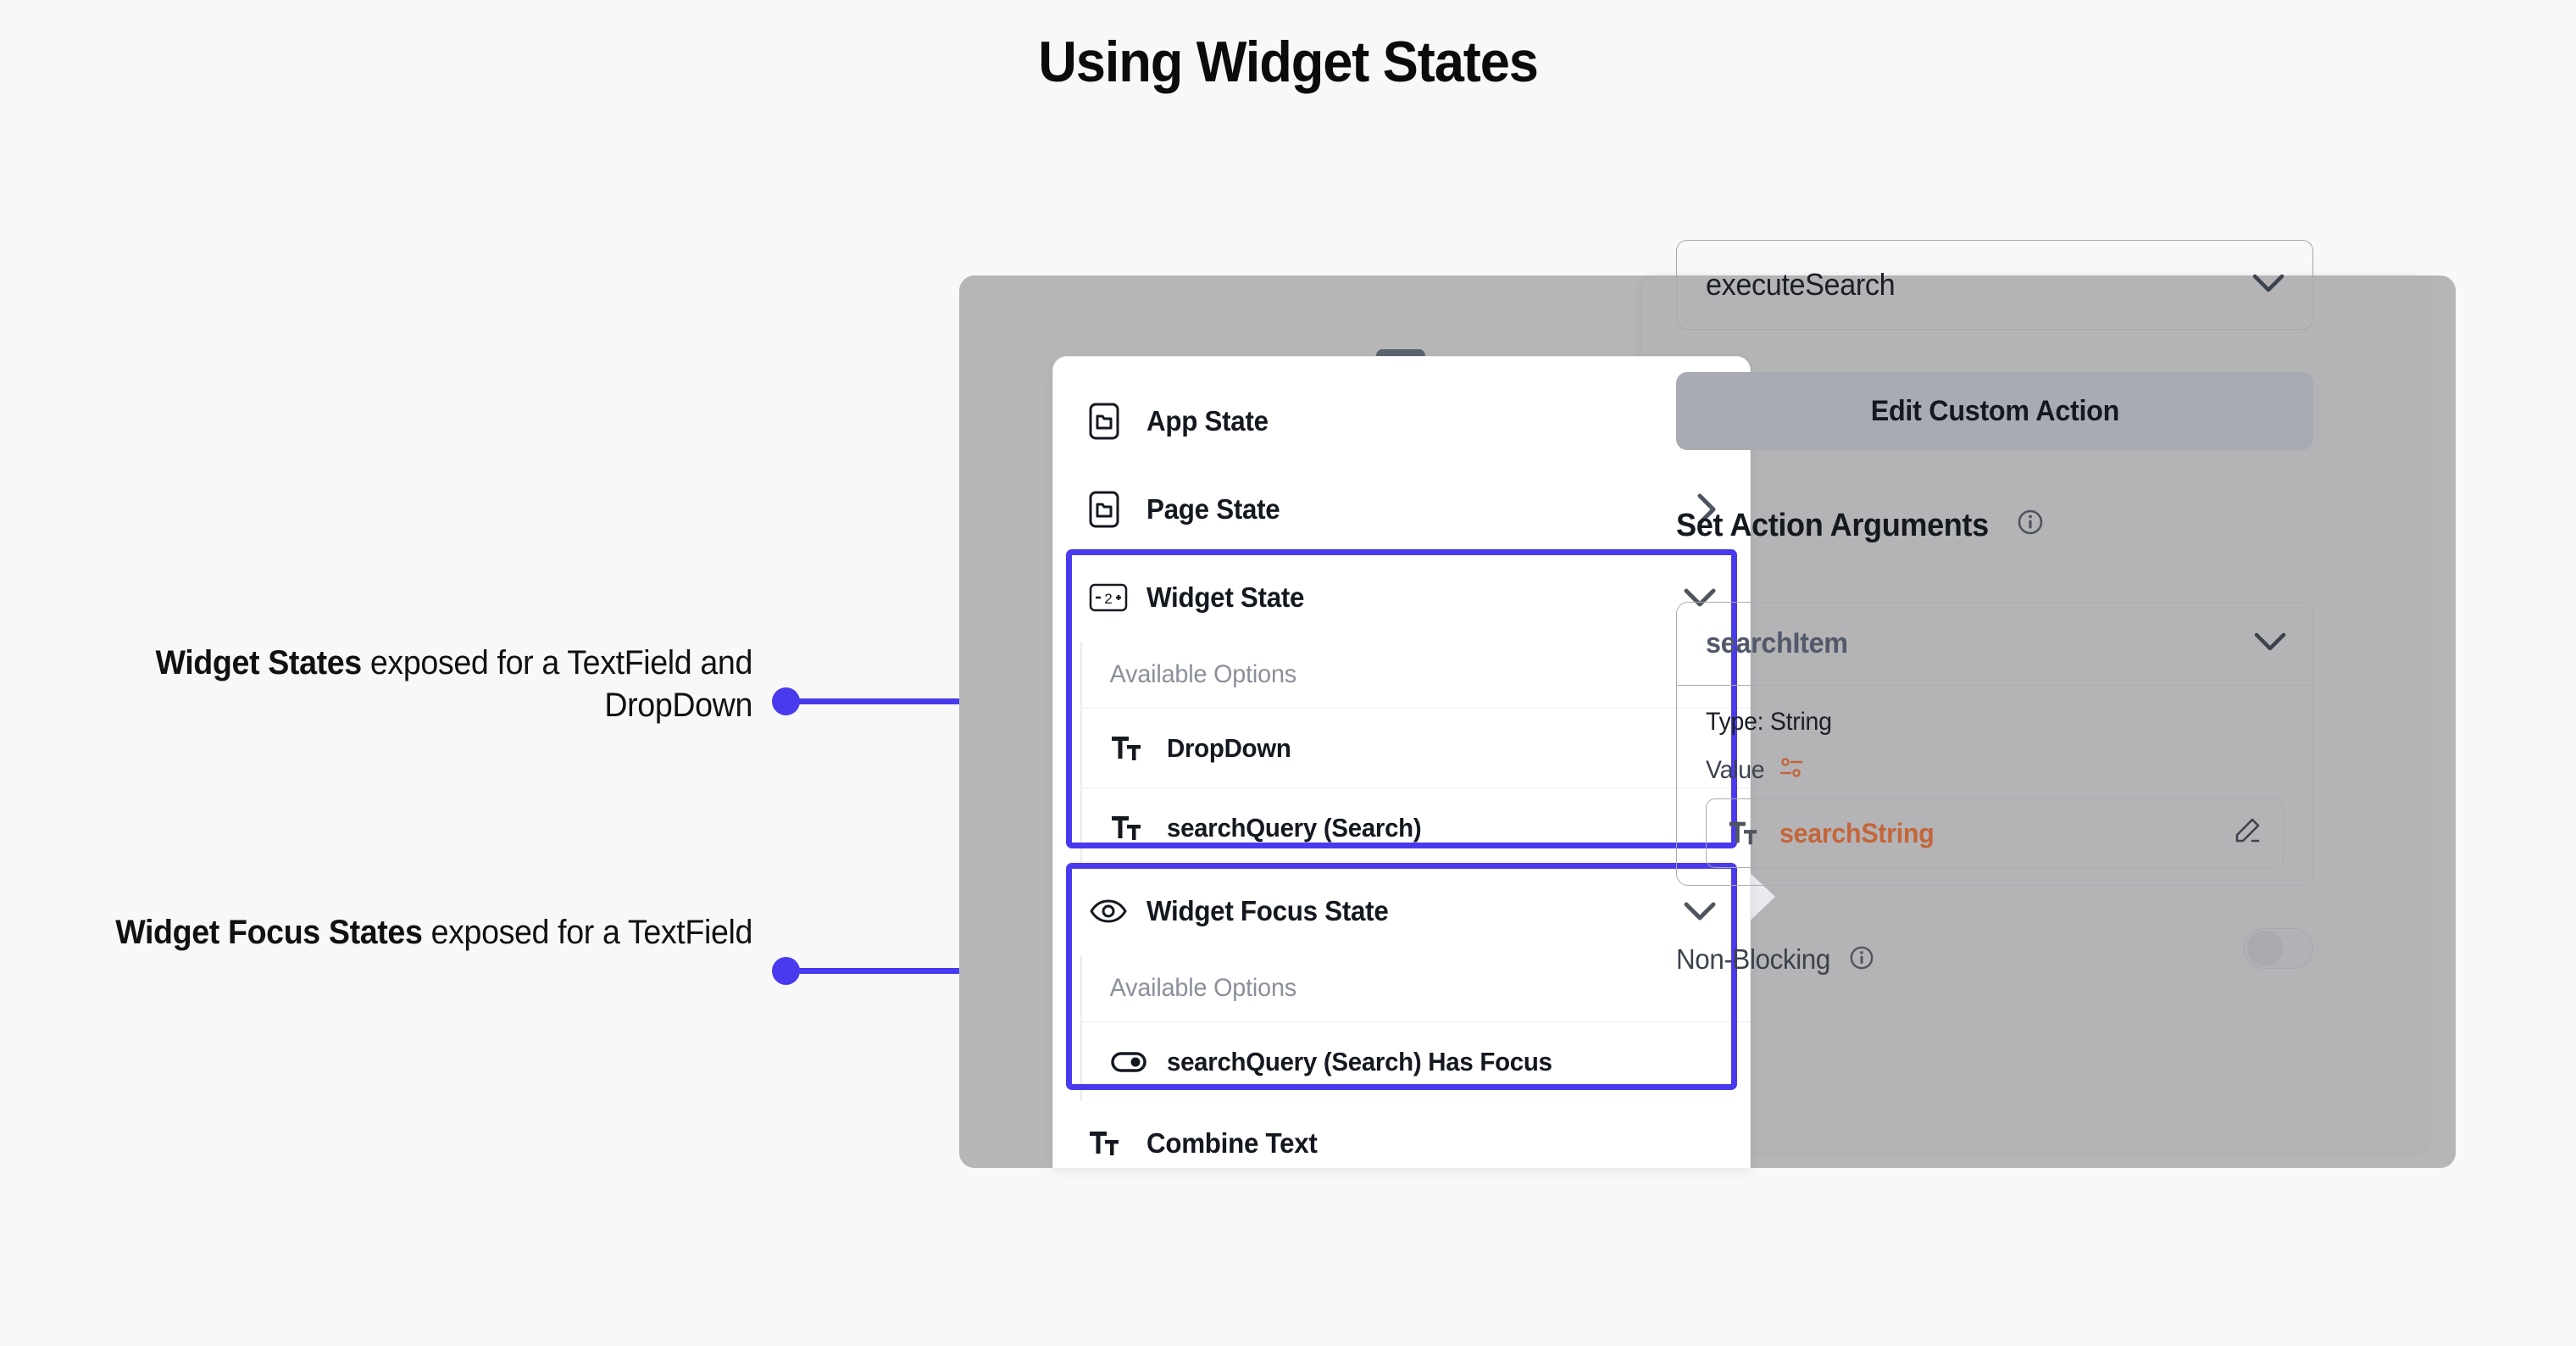 Image resolution: width=2576 pixels, height=1346 pixels. Describe the element at coordinates (587, 932) in the screenshot. I see `annotation-2-rest: exposed for a TextField` at that location.